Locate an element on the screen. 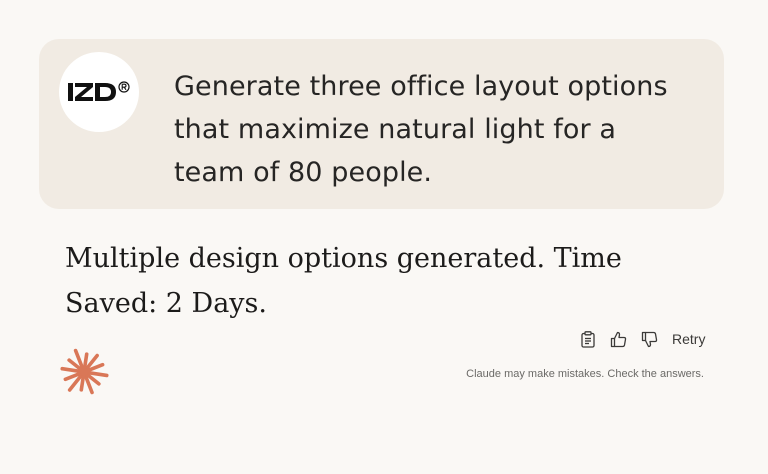 Image resolution: width=768 pixels, height=474 pixels. thumbs-up-icon is located at coordinates (618, 339).